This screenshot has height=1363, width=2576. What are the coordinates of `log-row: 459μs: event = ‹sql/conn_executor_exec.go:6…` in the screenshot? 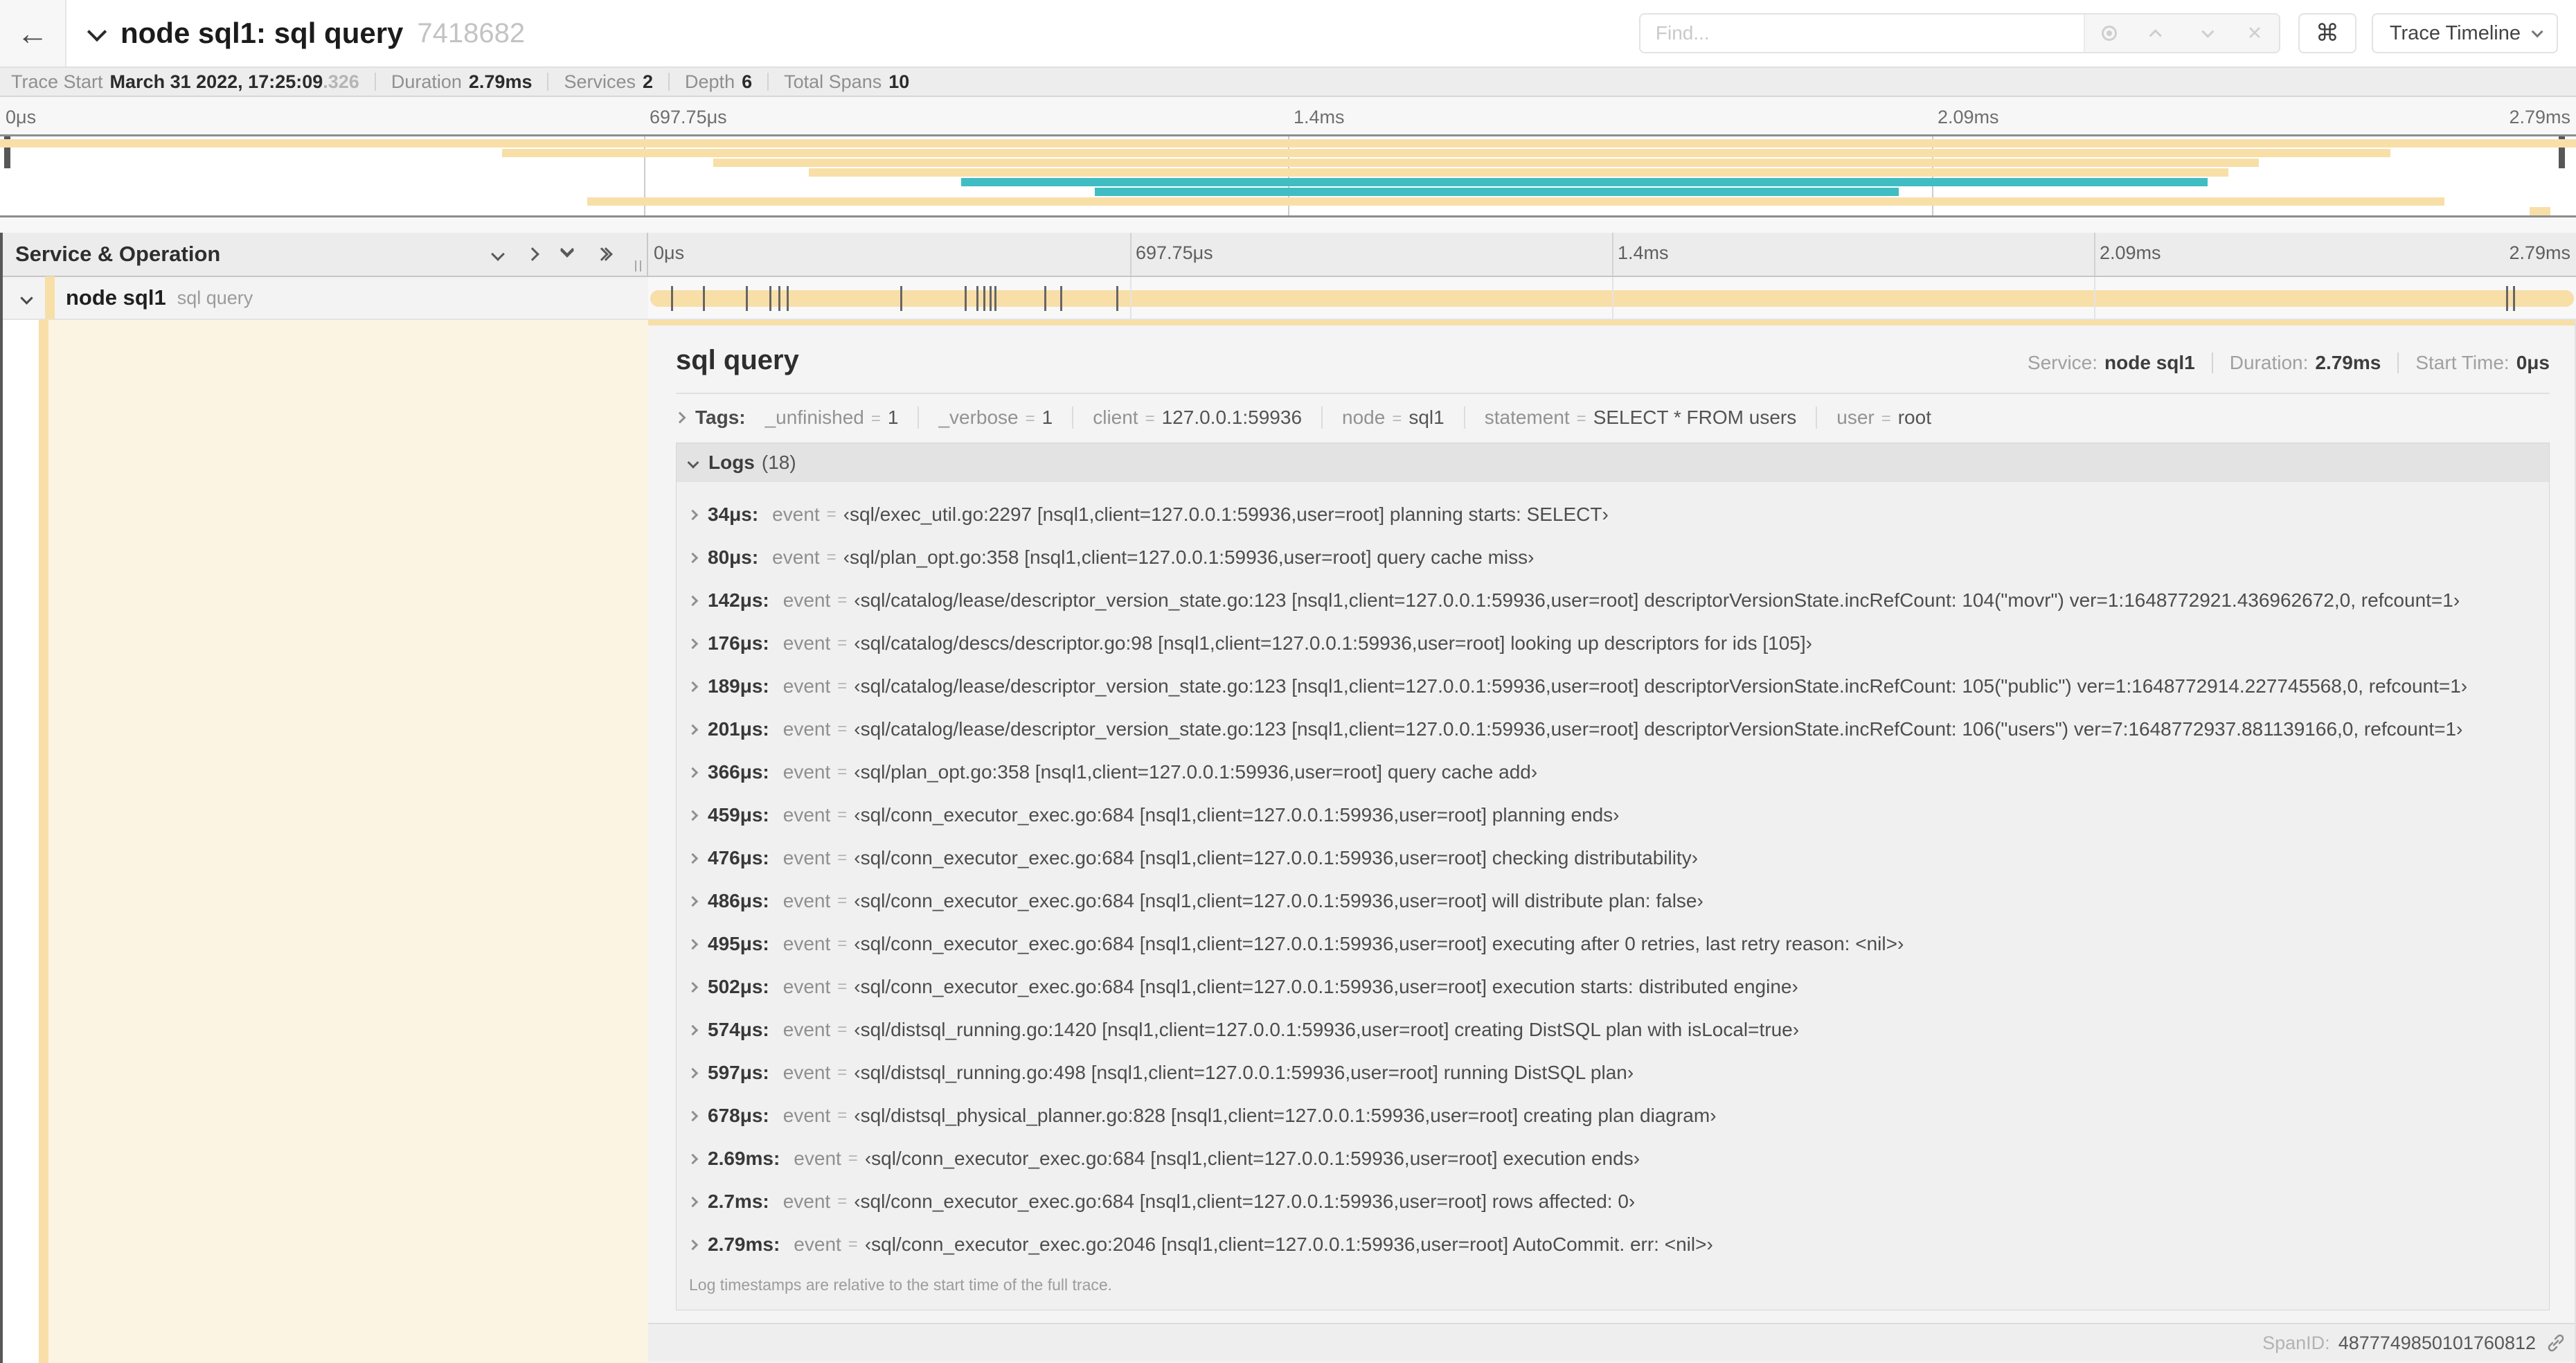 It's located at (1613, 815).